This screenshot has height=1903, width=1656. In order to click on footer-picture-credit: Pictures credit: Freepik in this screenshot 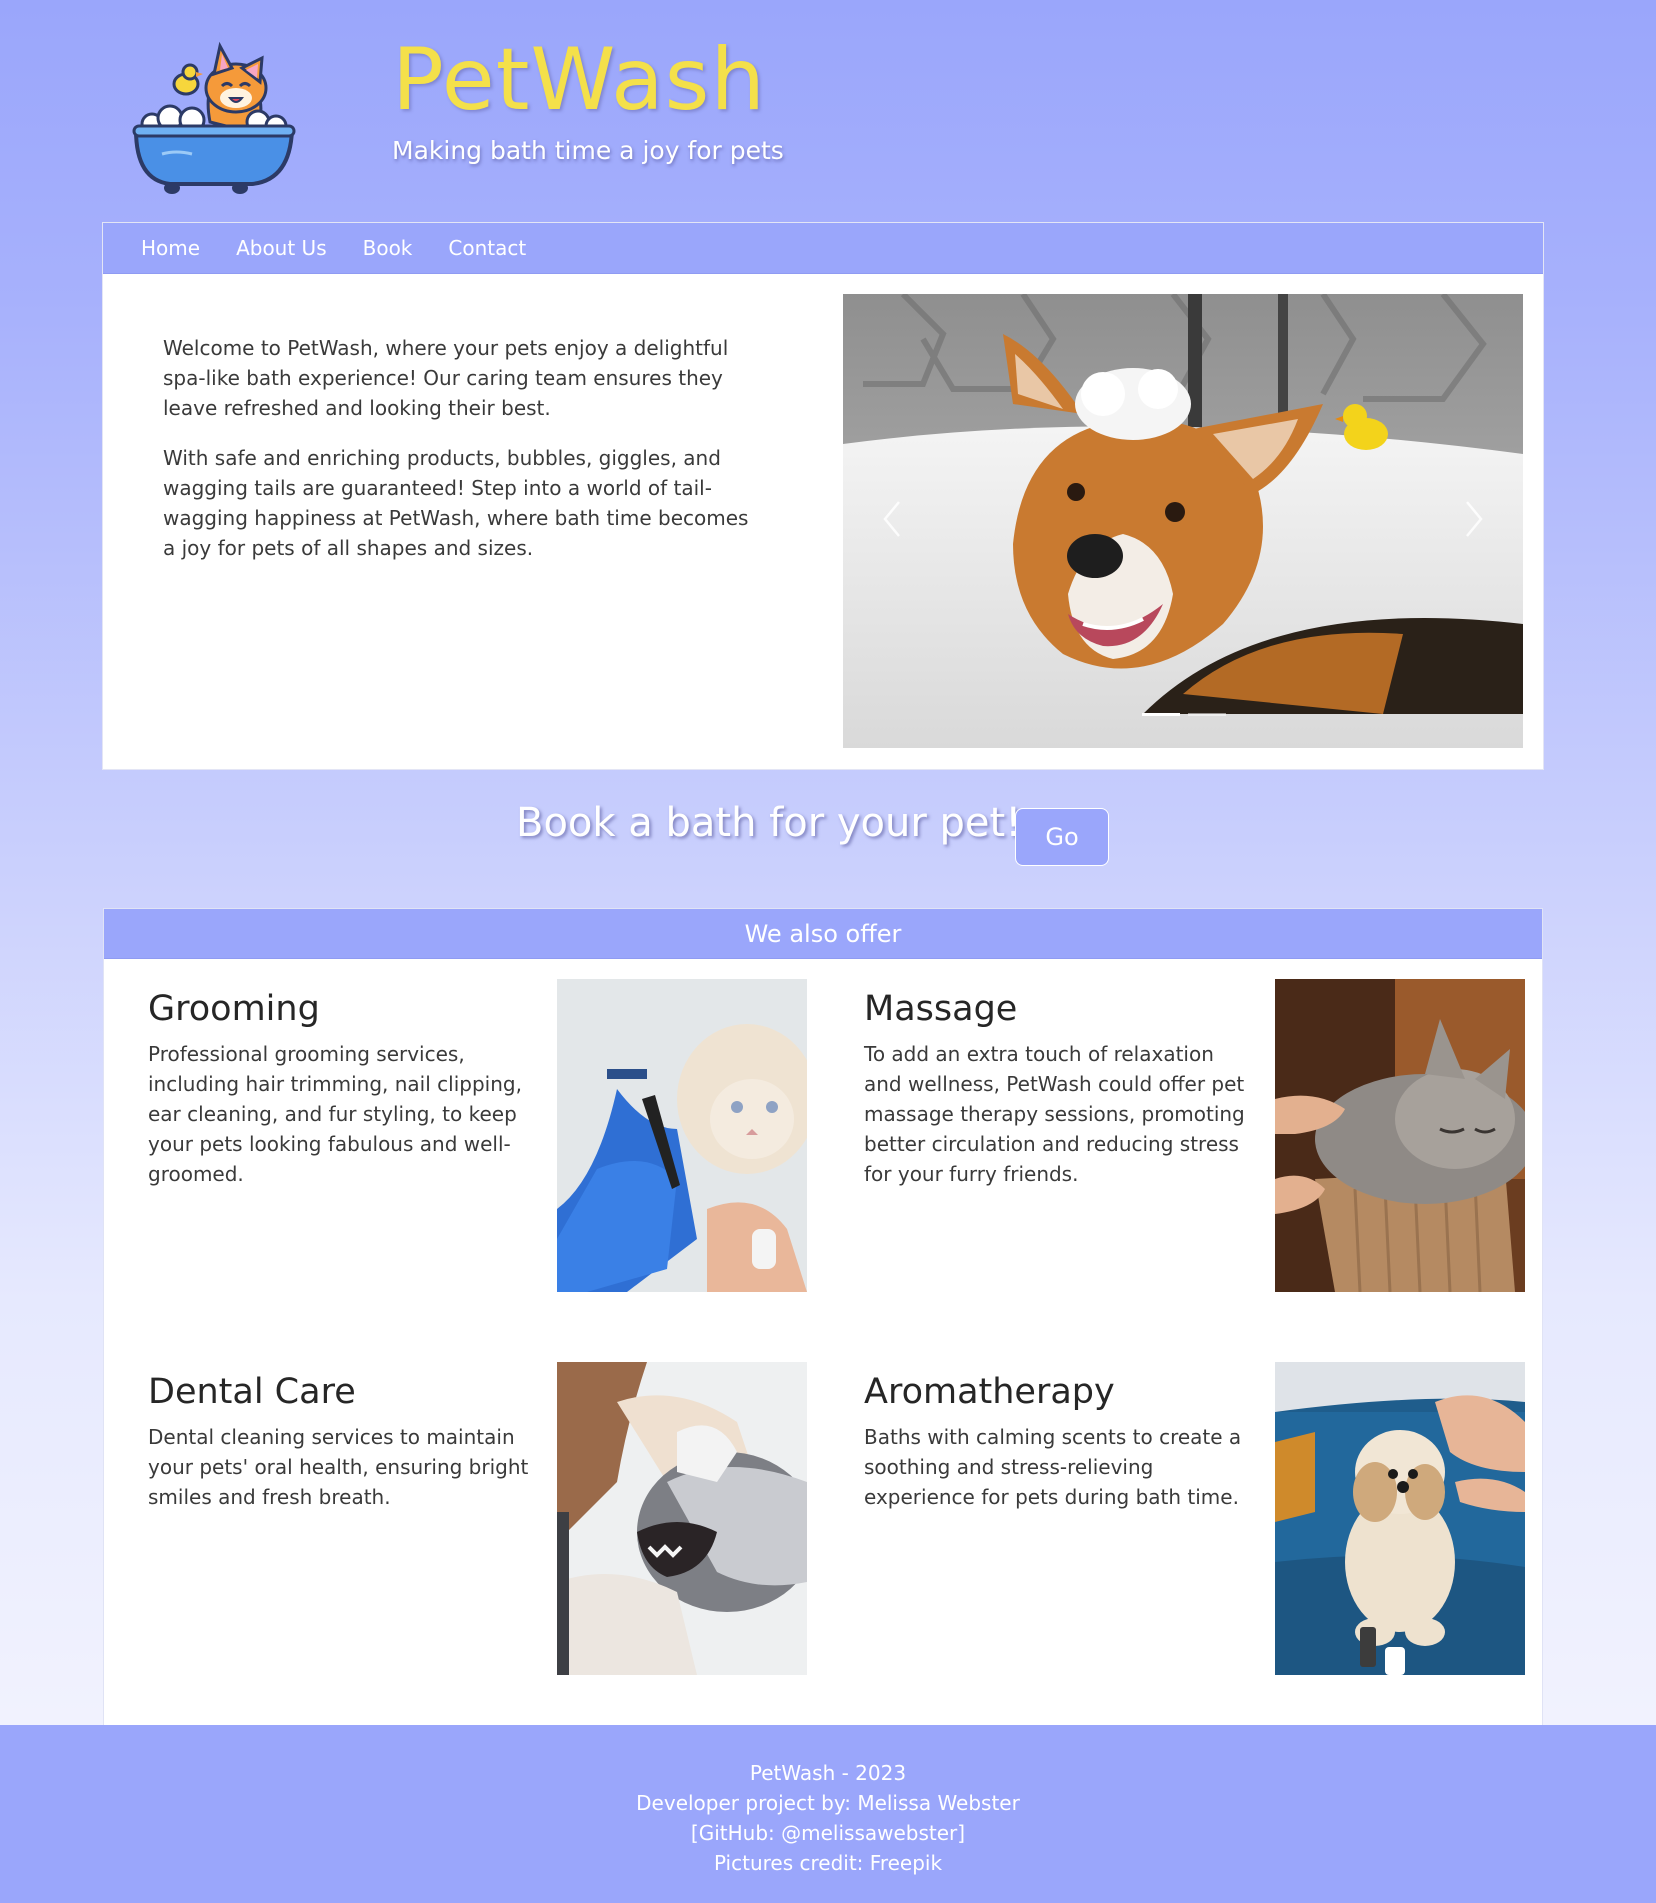, I will do `click(828, 1863)`.